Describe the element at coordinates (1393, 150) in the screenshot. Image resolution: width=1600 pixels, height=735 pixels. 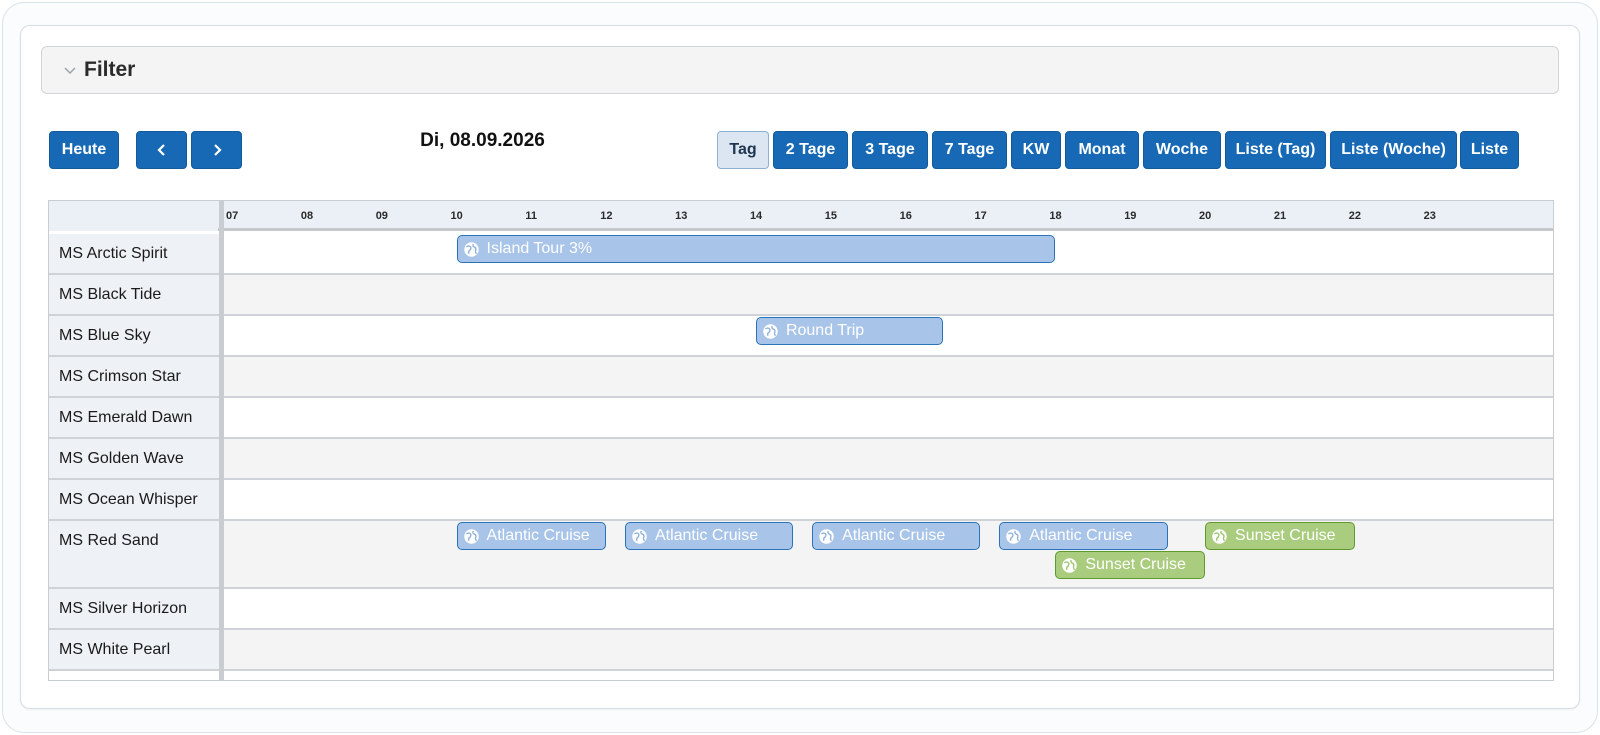
I see `view-button-liste-woche: Liste (Woche)` at that location.